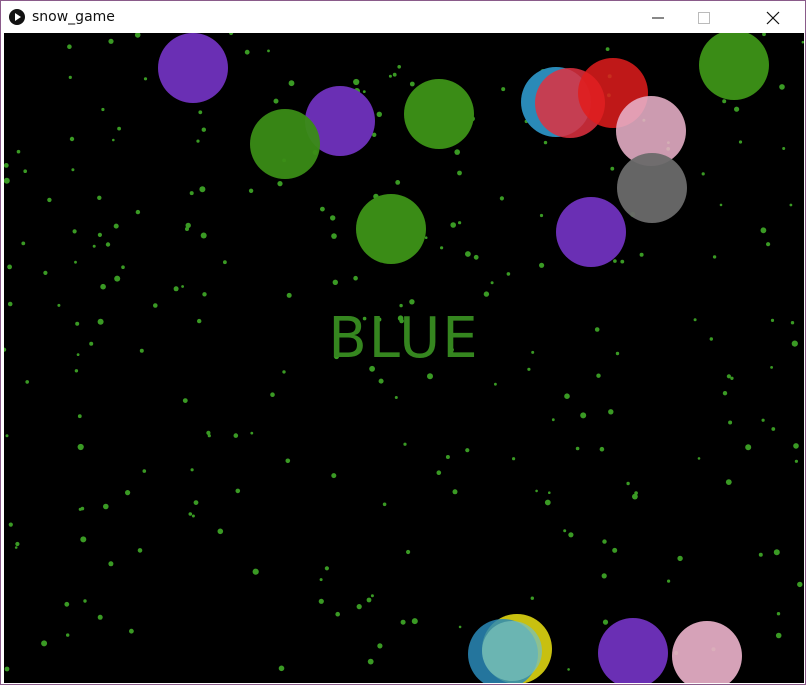 This screenshot has height=685, width=806. What do you see at coordinates (658, 17) in the screenshot?
I see `minimize-button` at bounding box center [658, 17].